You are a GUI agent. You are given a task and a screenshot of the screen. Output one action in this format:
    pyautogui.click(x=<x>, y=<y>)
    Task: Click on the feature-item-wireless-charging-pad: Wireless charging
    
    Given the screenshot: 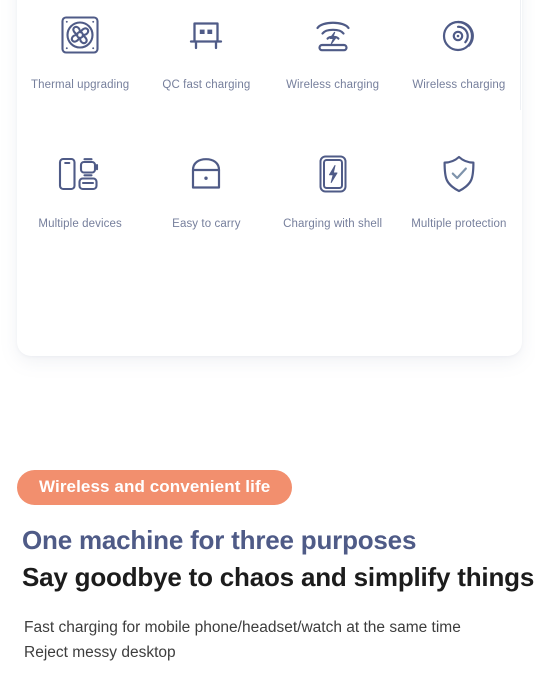 What is the action you would take?
    pyautogui.click(x=333, y=50)
    